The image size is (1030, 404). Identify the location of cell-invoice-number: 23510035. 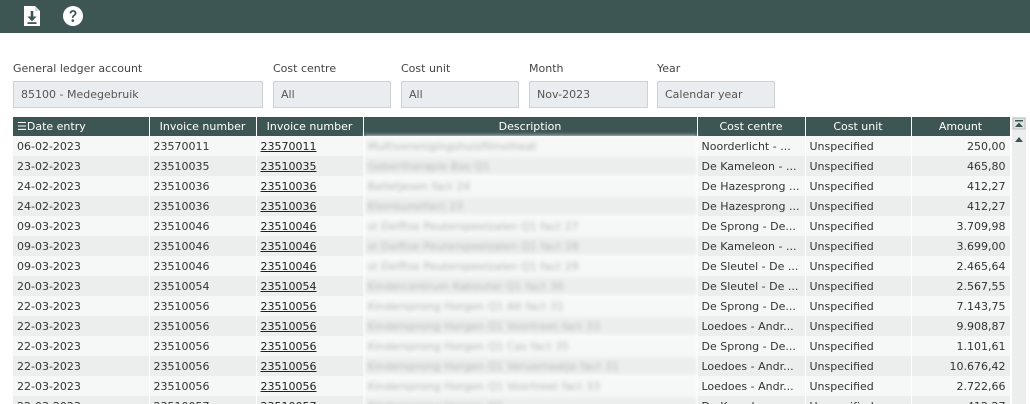
(203, 166).